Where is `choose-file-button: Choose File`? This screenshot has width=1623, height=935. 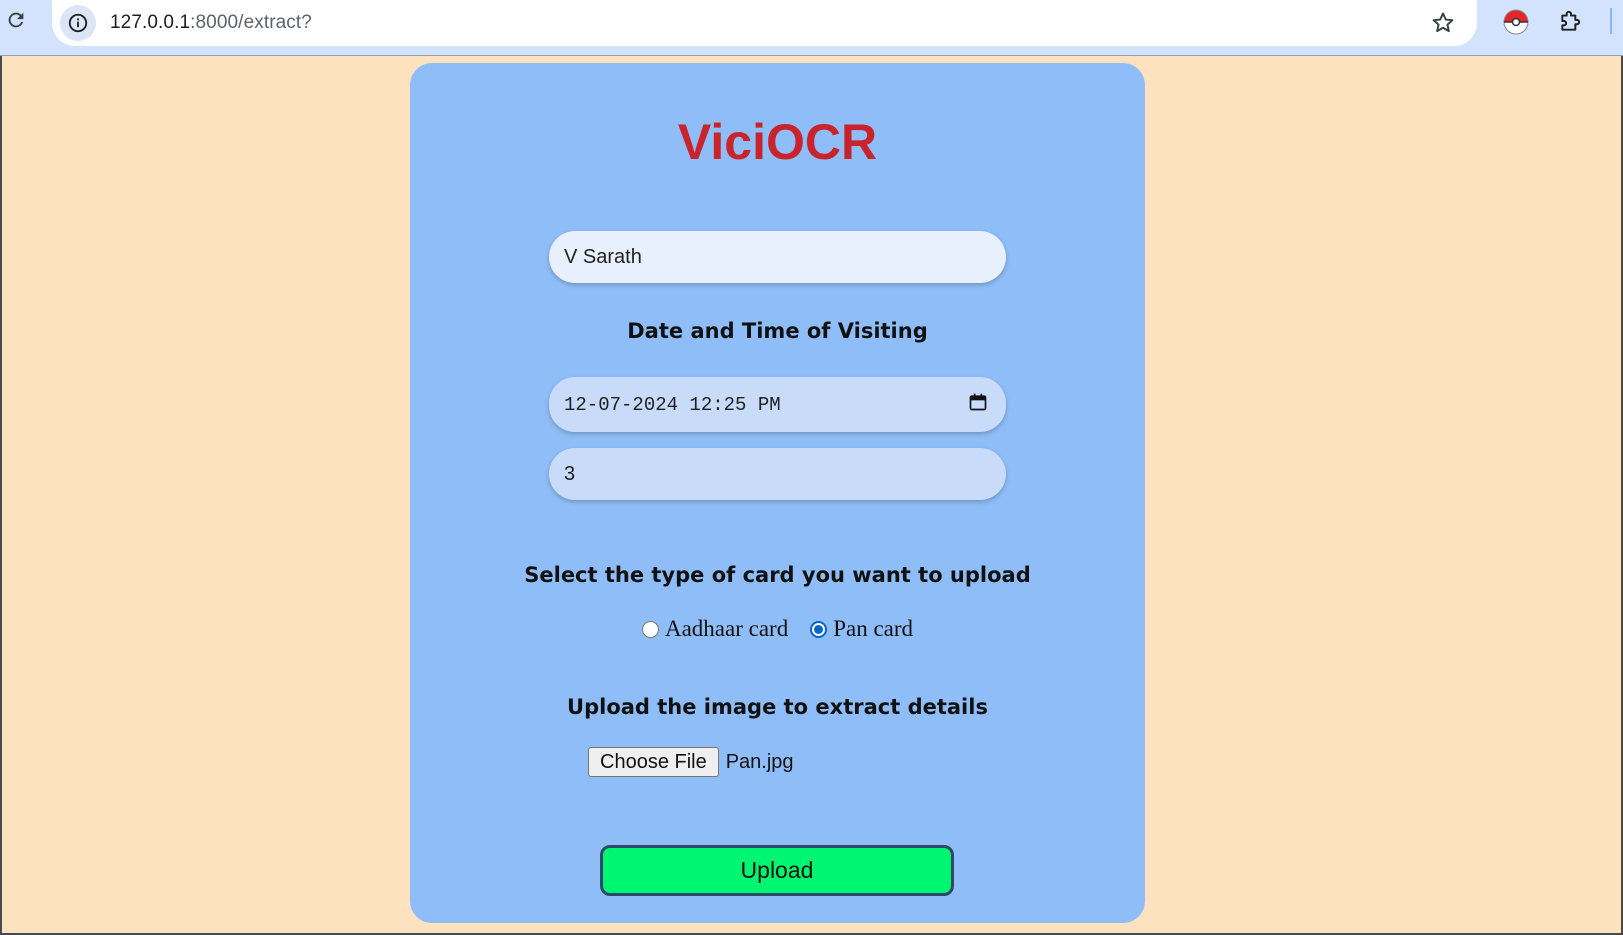 choose-file-button: Choose File is located at coordinates (653, 762).